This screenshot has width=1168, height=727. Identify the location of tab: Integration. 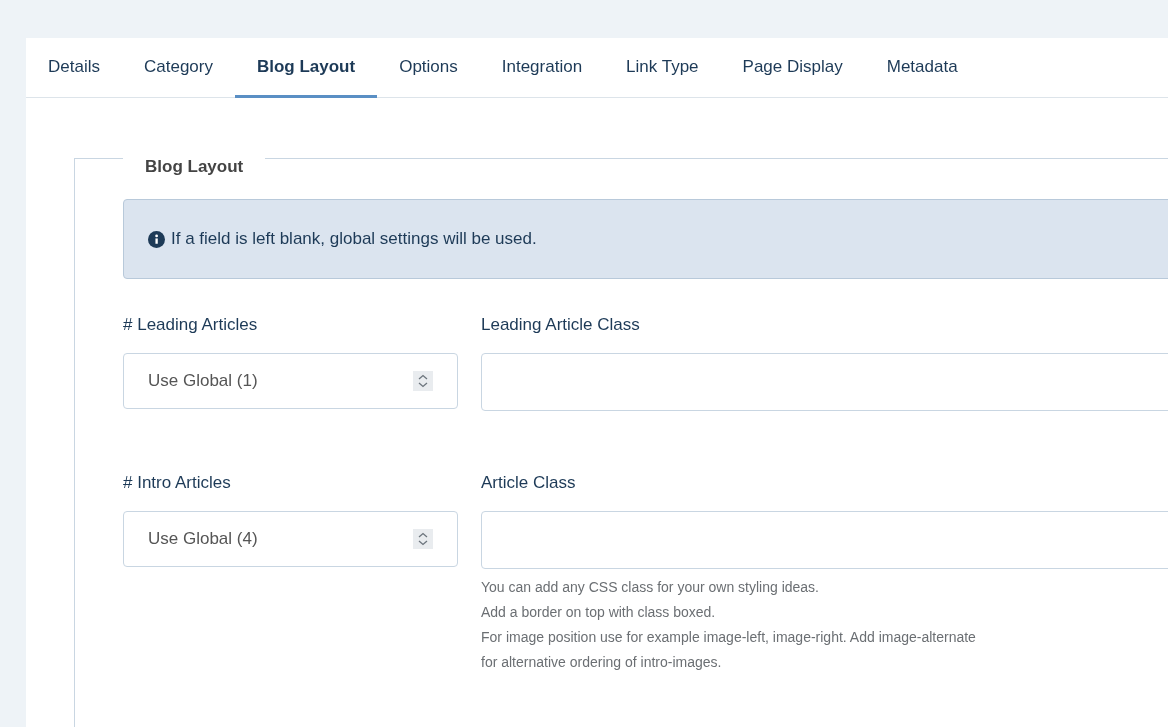
(542, 68).